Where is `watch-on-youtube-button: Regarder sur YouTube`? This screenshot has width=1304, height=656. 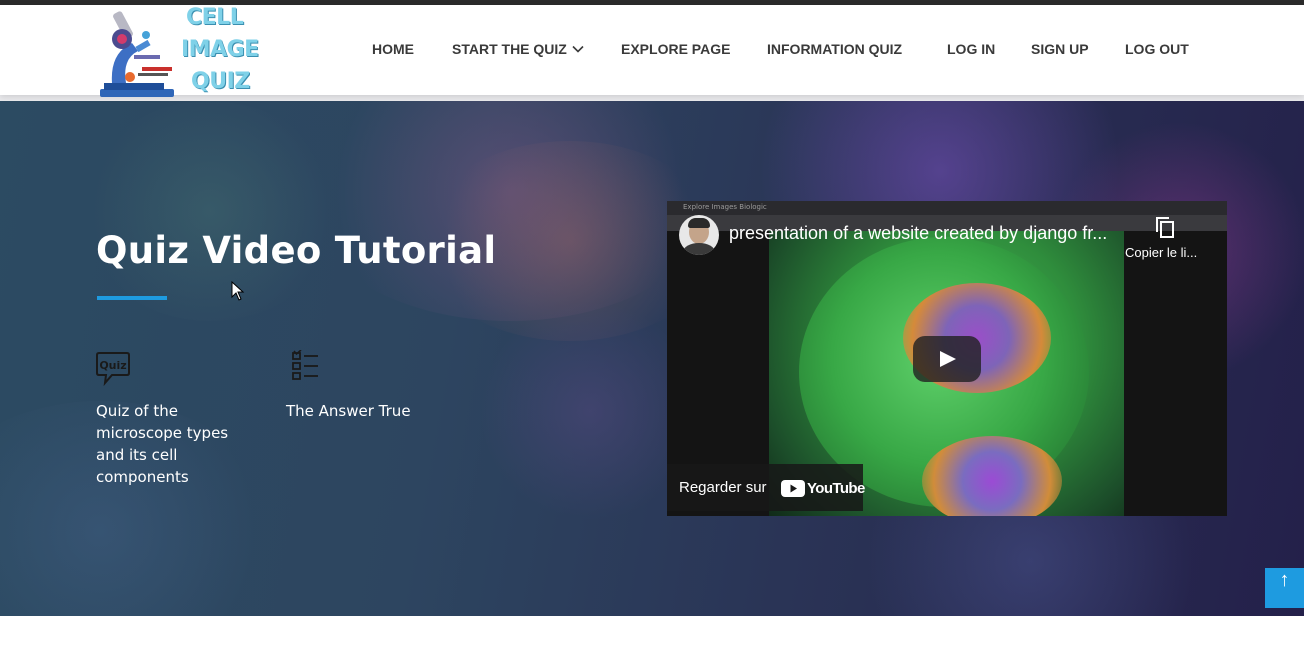 watch-on-youtube-button: Regarder sur YouTube is located at coordinates (766, 487).